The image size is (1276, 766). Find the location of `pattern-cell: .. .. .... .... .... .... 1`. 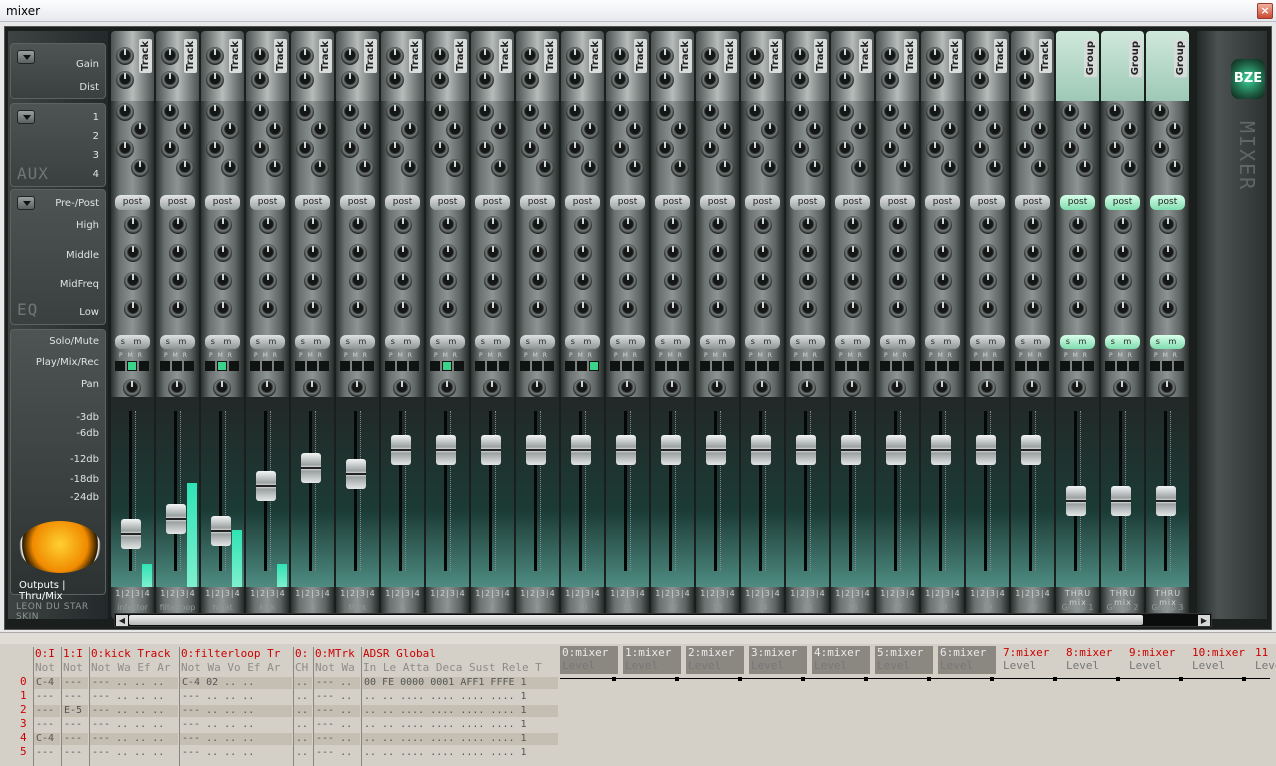

pattern-cell: .. .. .... .... .... .... 1 is located at coordinates (445, 710).